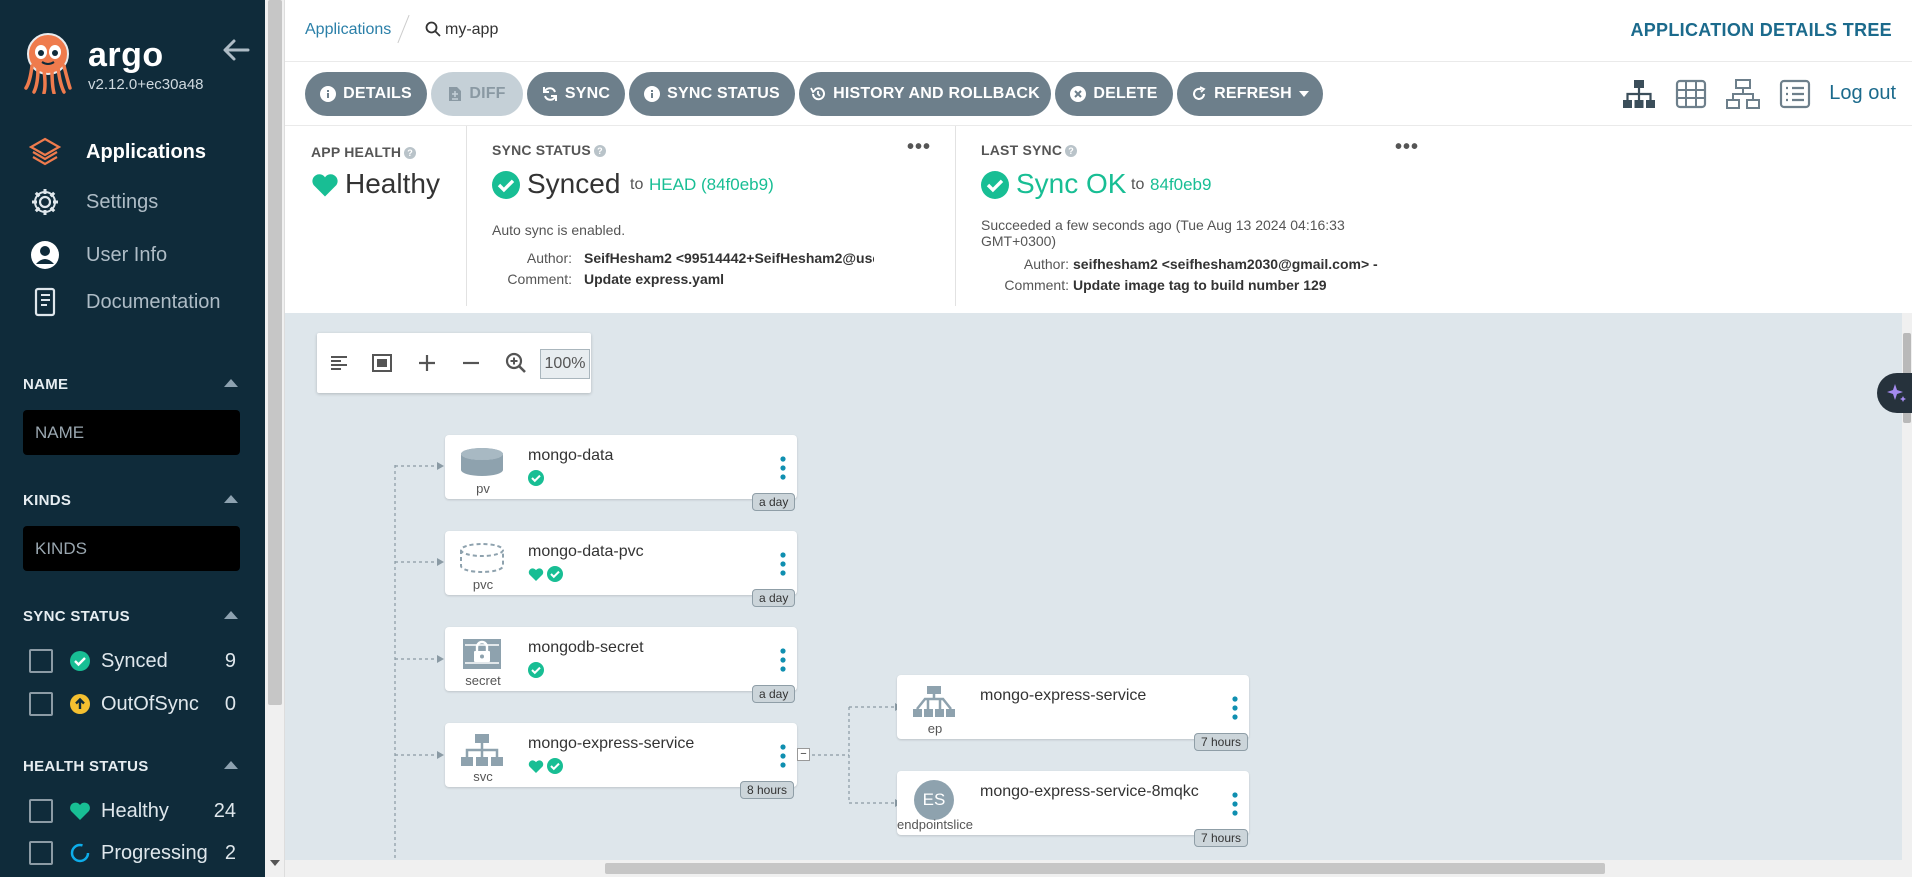 This screenshot has width=1912, height=877. Describe the element at coordinates (621, 659) in the screenshot. I see `resource-node-mongodb-secret: secret mongodb-secret` at that location.